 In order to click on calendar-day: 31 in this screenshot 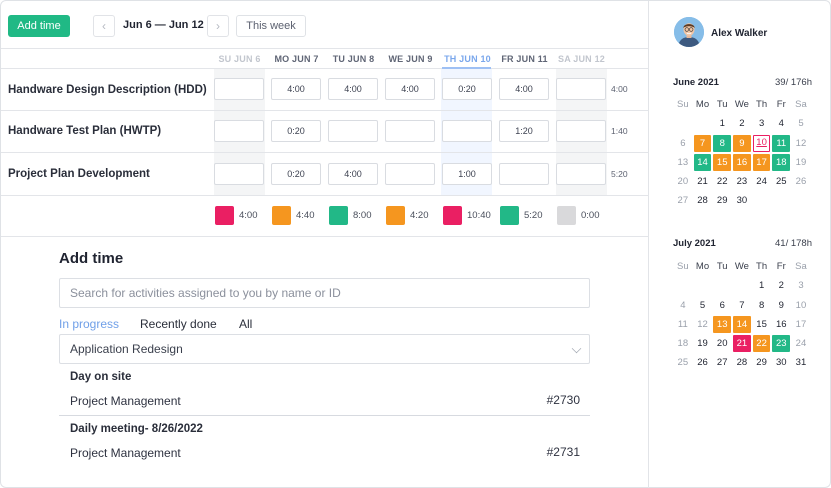, I will do `click(801, 362)`.